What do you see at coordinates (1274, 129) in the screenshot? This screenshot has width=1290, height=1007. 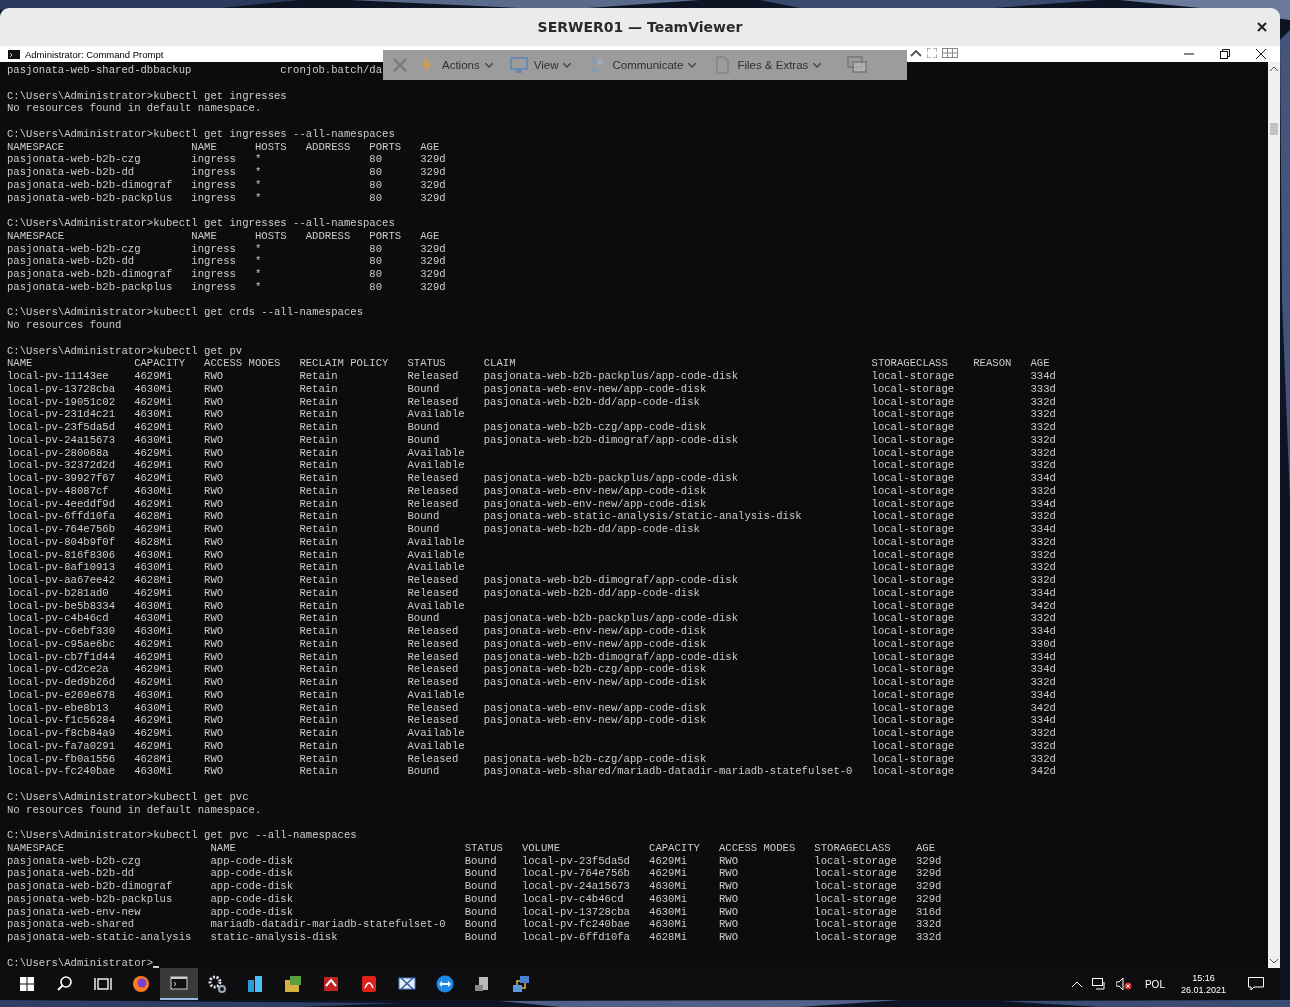 I see `scroll-thumb` at bounding box center [1274, 129].